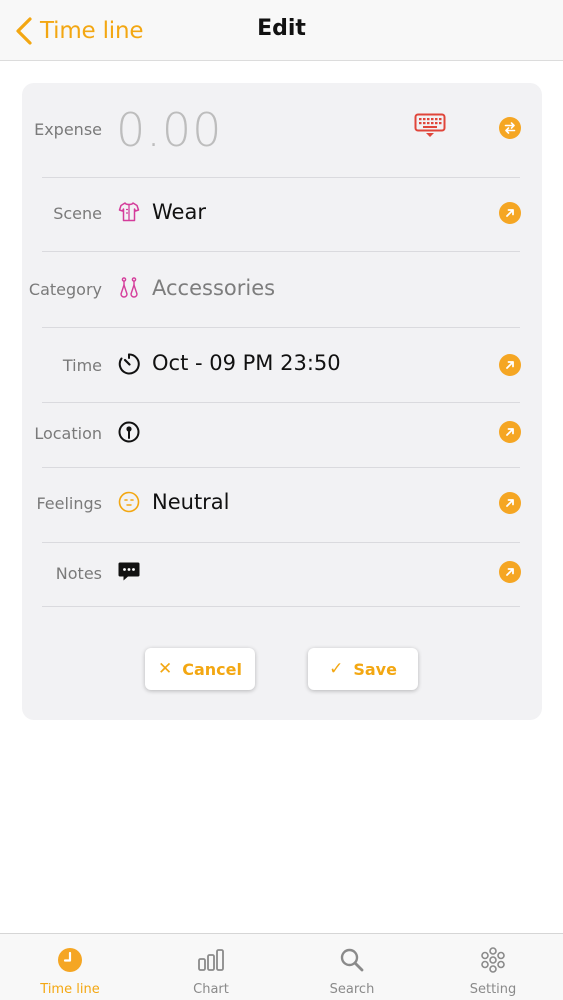 This screenshot has height=1000, width=563. What do you see at coordinates (129, 432) in the screenshot?
I see `location-pin-icon` at bounding box center [129, 432].